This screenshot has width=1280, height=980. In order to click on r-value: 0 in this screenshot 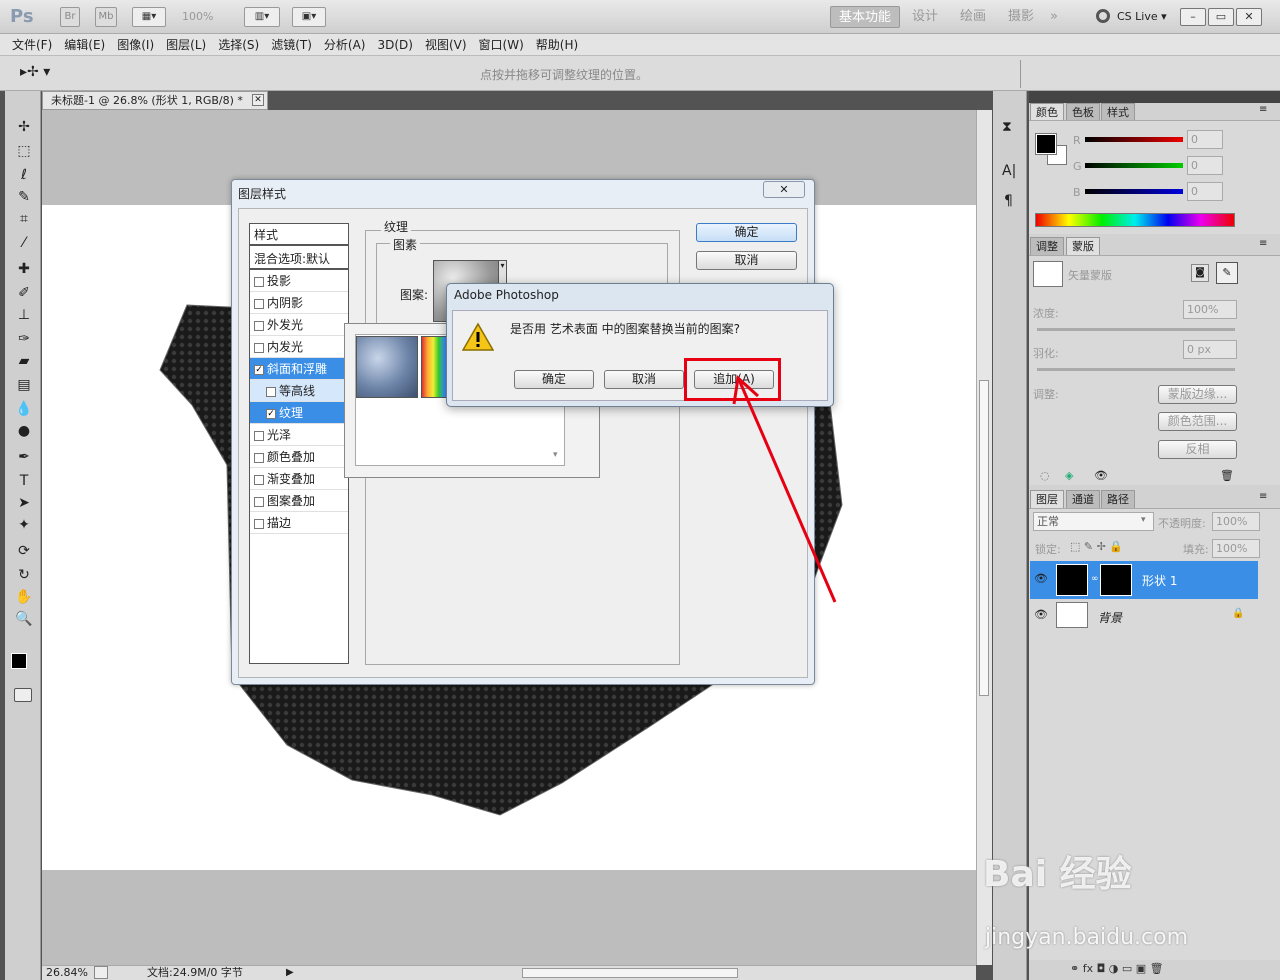, I will do `click(1205, 139)`.